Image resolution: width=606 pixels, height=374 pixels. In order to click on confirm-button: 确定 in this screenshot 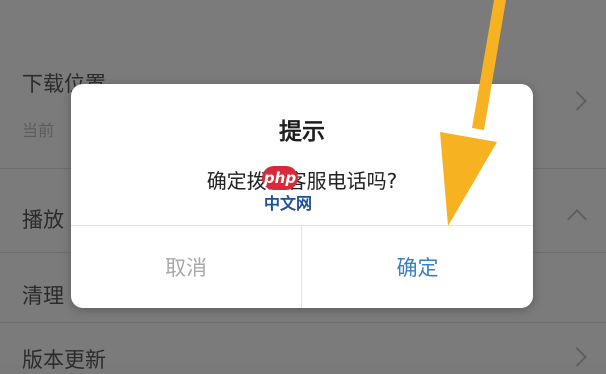, I will do `click(417, 267)`.